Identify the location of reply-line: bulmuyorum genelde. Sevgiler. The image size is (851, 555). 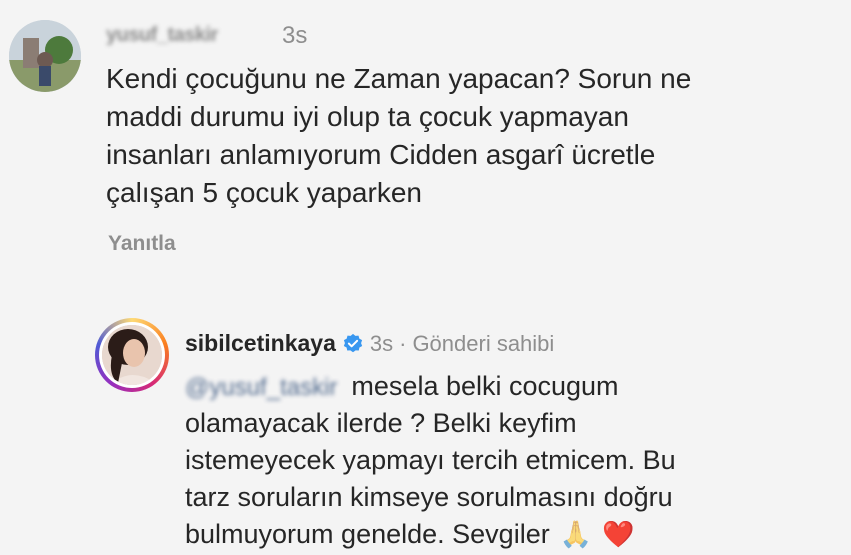
(367, 534).